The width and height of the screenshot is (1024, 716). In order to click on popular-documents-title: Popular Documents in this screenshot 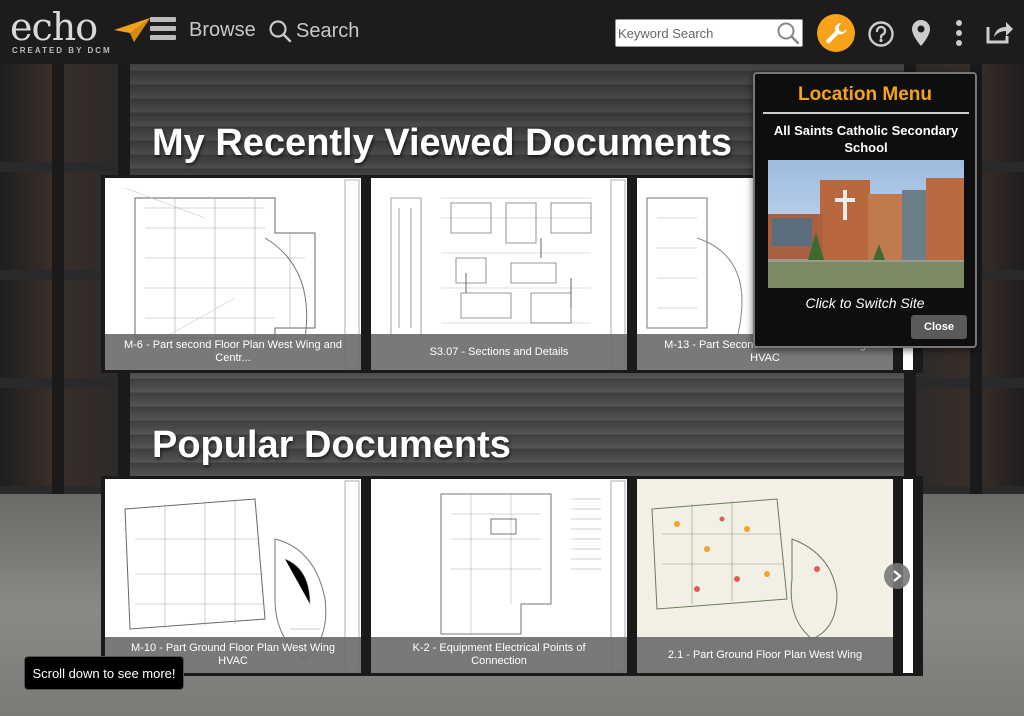, I will do `click(331, 445)`.